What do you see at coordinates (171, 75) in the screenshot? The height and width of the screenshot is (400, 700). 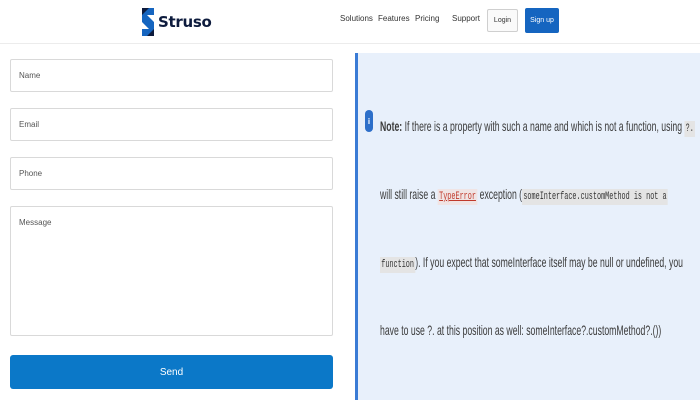 I see `name-field: Name` at bounding box center [171, 75].